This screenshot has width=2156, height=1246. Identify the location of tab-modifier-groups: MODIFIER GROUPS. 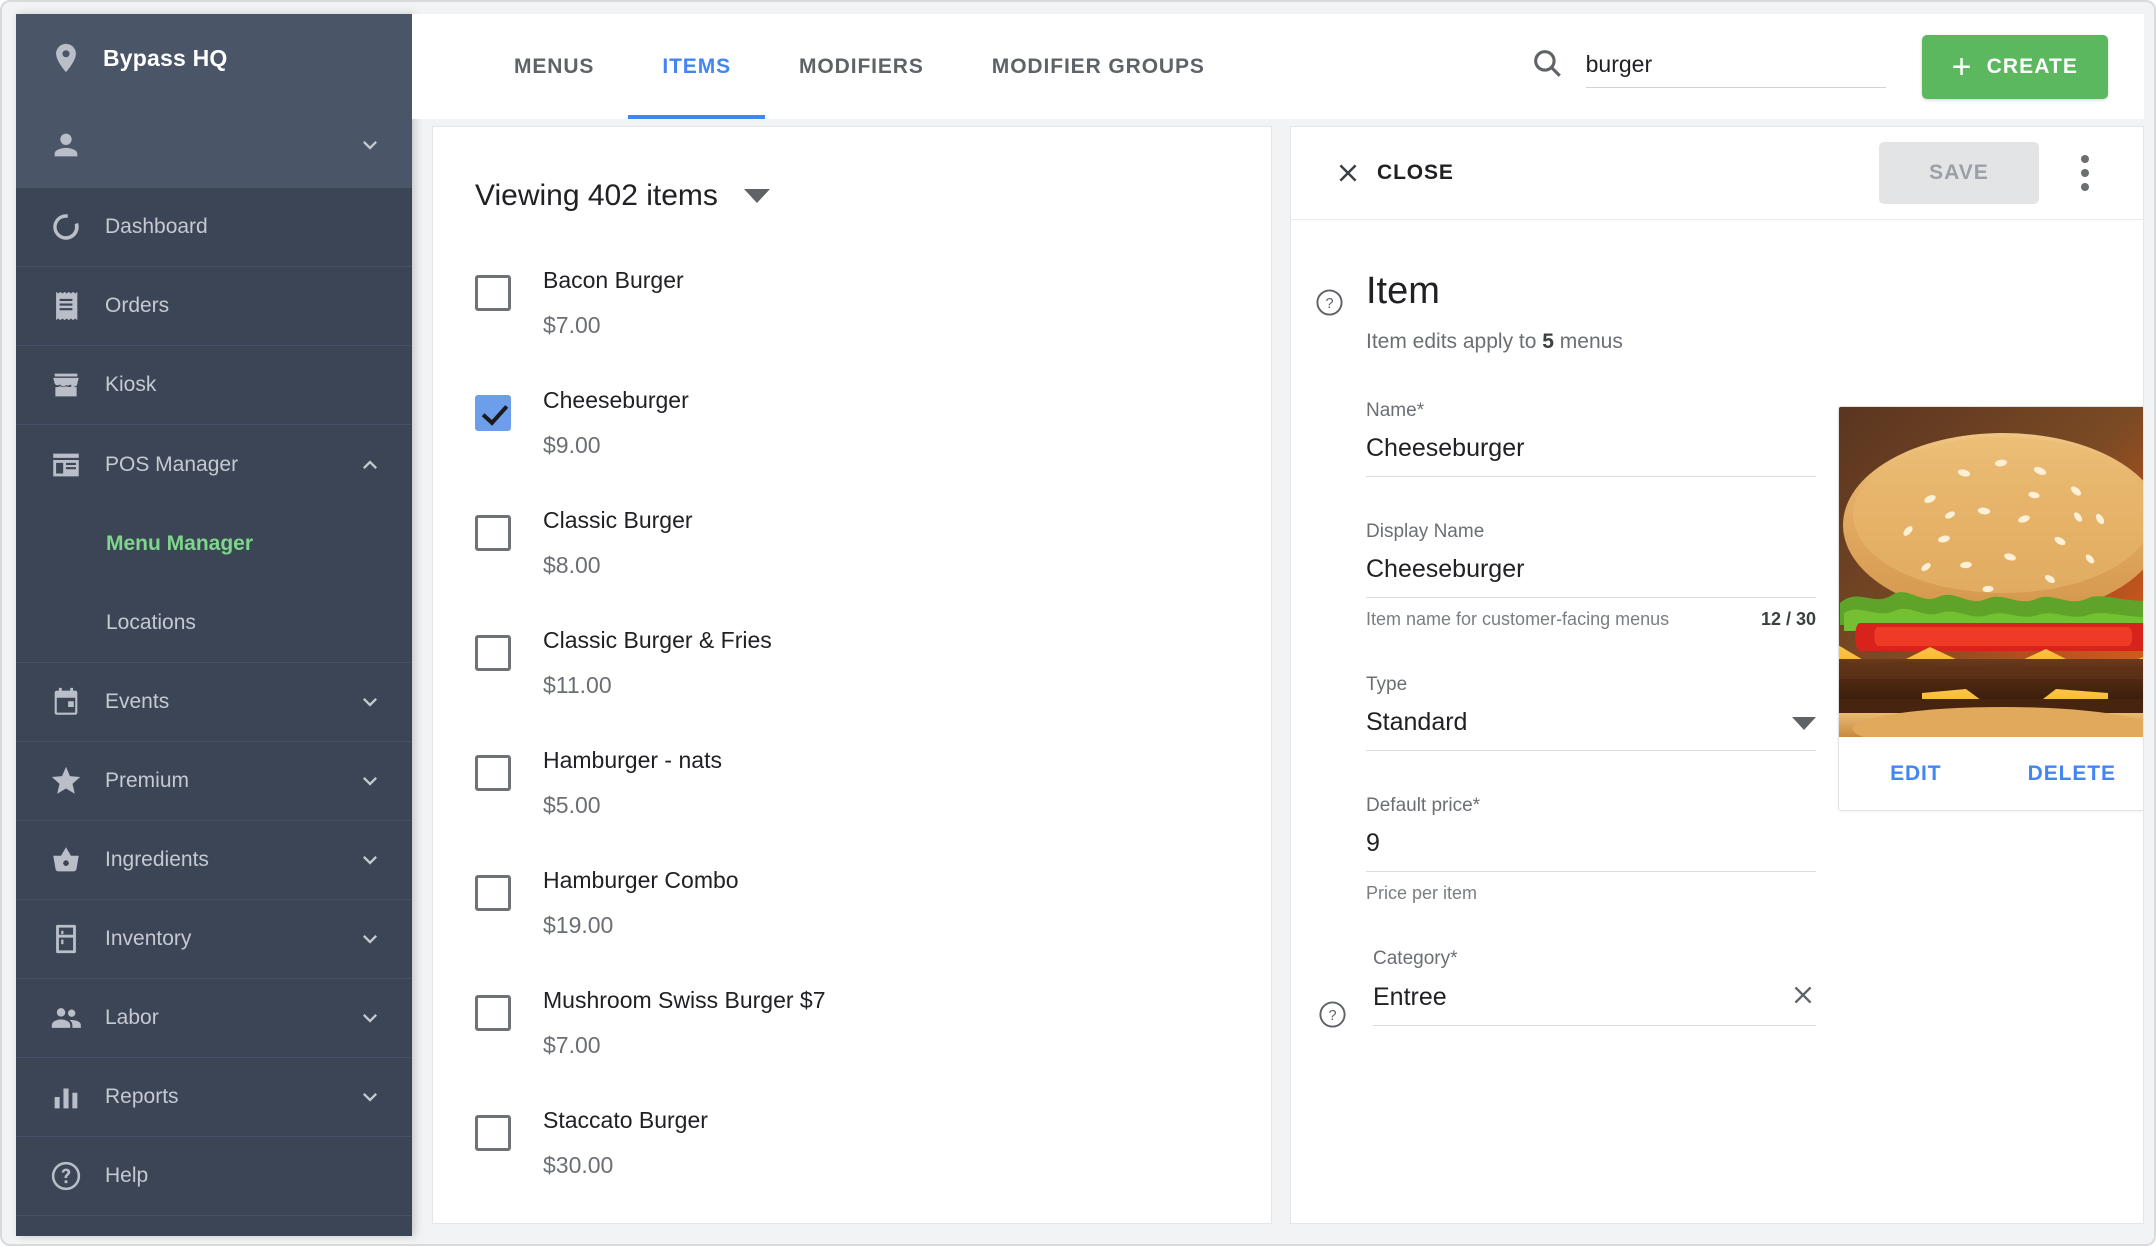
(1098, 66).